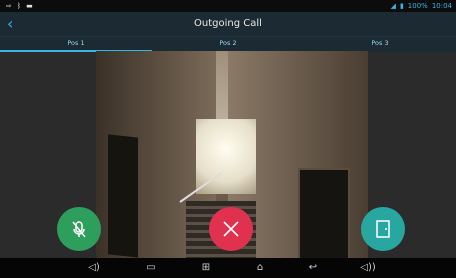  Describe the element at coordinates (313, 268) in the screenshot. I see `back-icon: ↩` at that location.